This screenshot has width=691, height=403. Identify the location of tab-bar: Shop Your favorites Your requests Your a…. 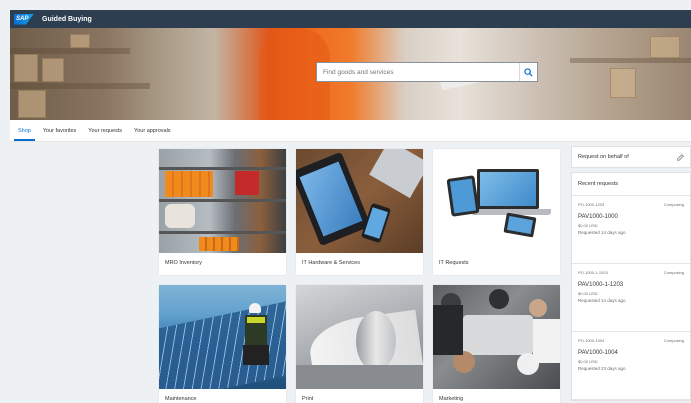
(350, 131).